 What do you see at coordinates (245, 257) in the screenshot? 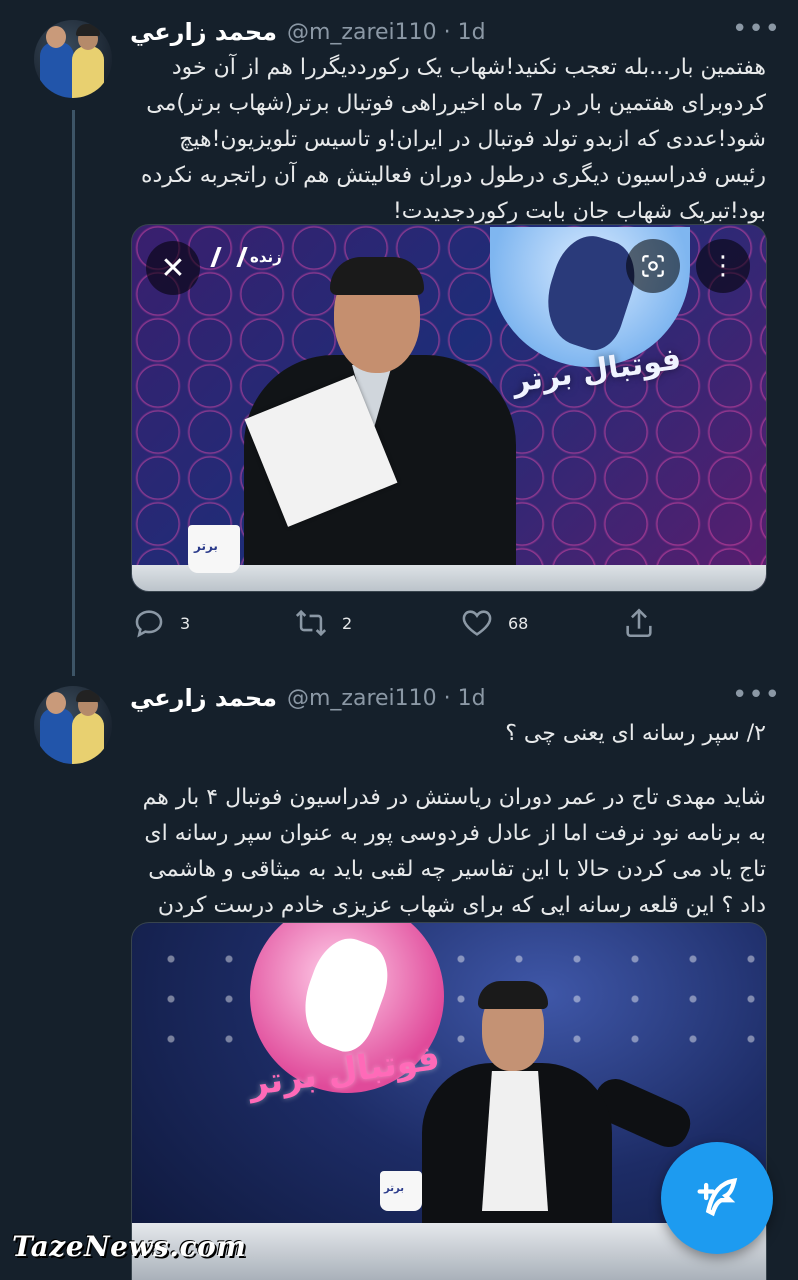
I see `live-badge: زنده` at bounding box center [245, 257].